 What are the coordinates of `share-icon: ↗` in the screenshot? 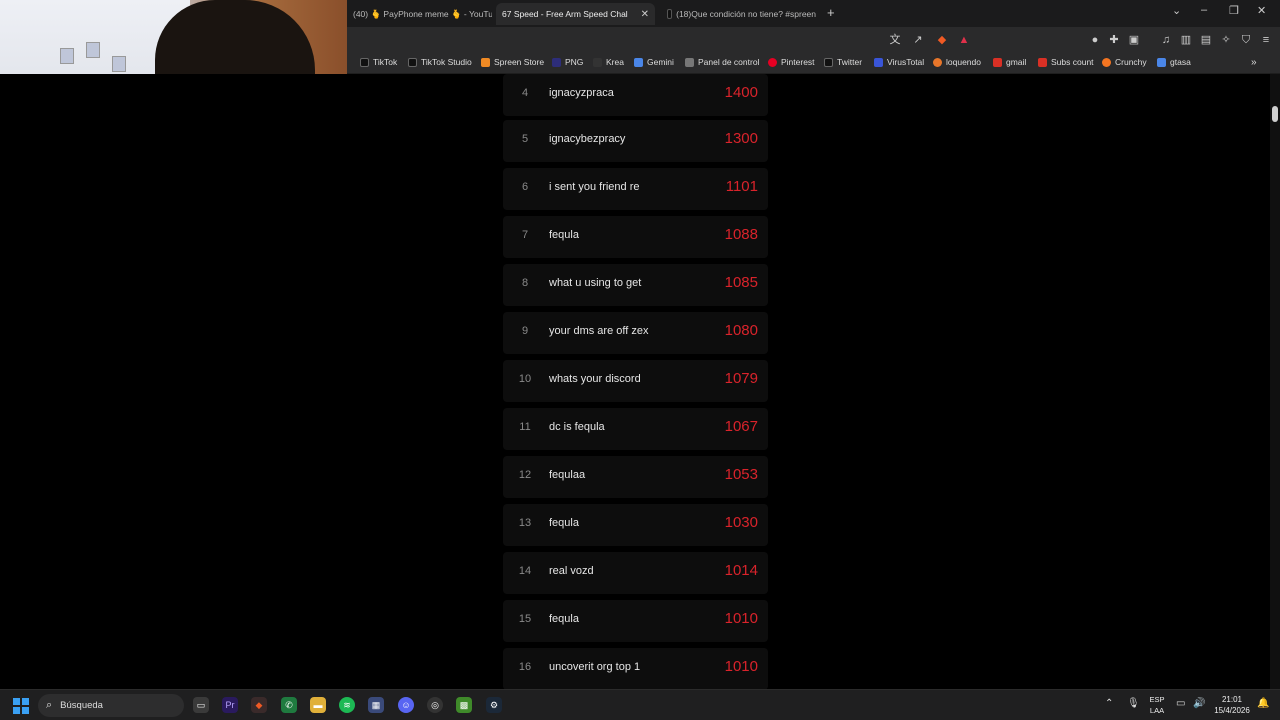 It's located at (918, 40).